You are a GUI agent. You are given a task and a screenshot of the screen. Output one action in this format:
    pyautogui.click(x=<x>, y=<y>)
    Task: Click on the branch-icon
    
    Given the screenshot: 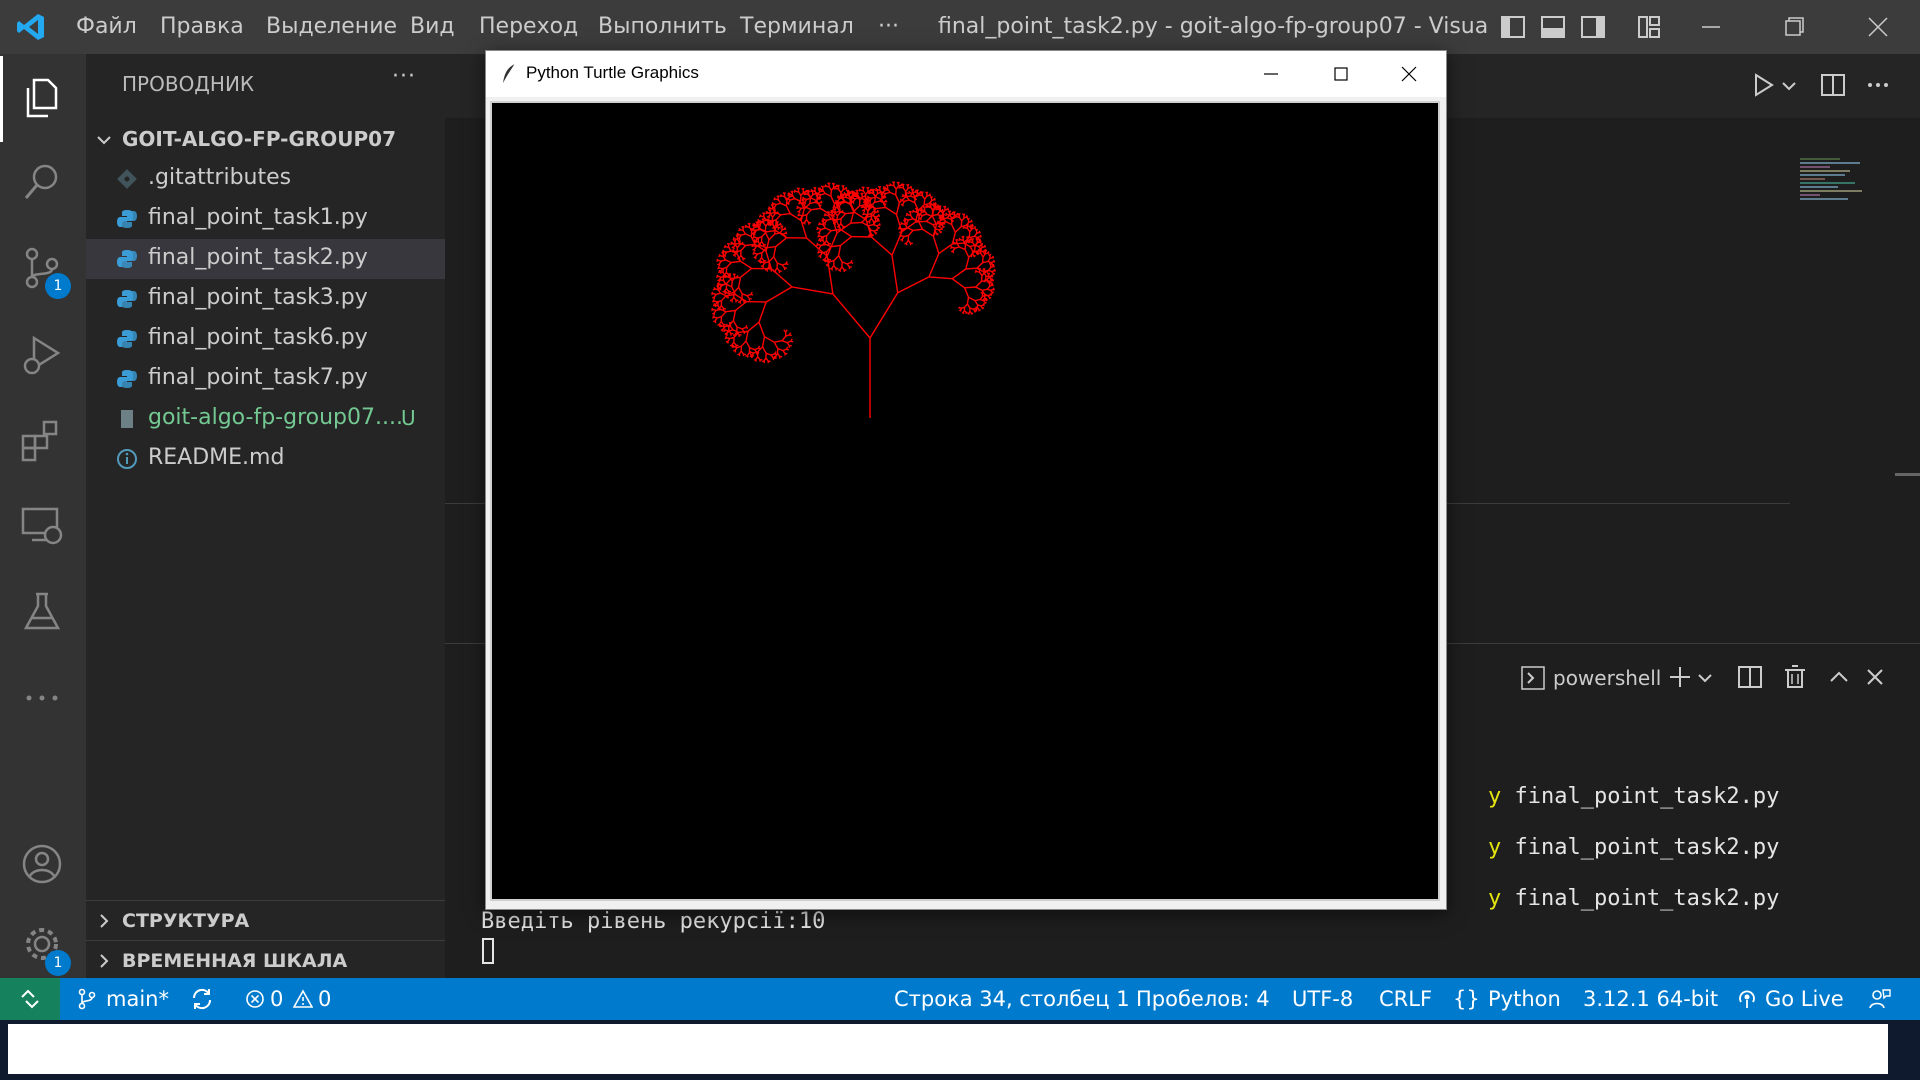 What is the action you would take?
    pyautogui.click(x=87, y=999)
    